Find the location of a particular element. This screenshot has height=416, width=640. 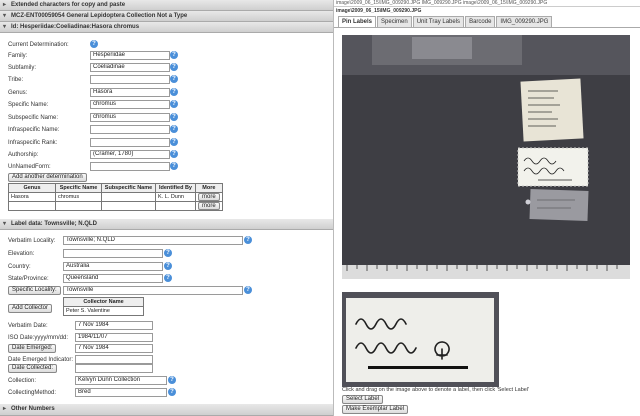

verbatim-date-label: Verbatim Date: is located at coordinates (28, 326).